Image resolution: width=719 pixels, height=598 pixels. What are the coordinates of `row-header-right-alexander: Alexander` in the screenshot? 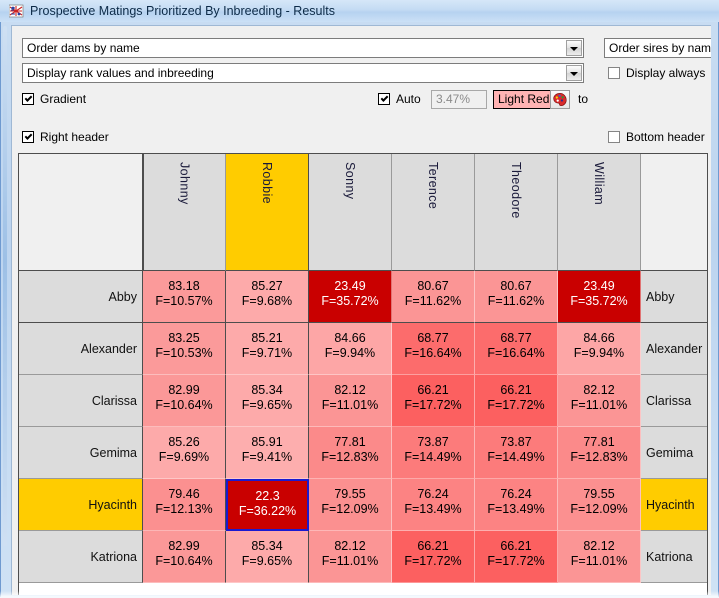 It's located at (674, 349).